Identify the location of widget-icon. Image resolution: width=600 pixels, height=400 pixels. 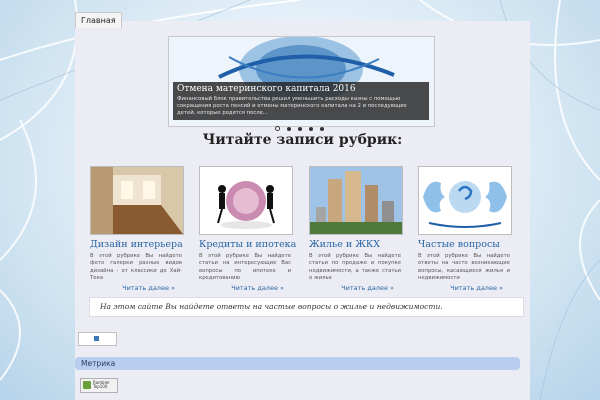
(96, 338).